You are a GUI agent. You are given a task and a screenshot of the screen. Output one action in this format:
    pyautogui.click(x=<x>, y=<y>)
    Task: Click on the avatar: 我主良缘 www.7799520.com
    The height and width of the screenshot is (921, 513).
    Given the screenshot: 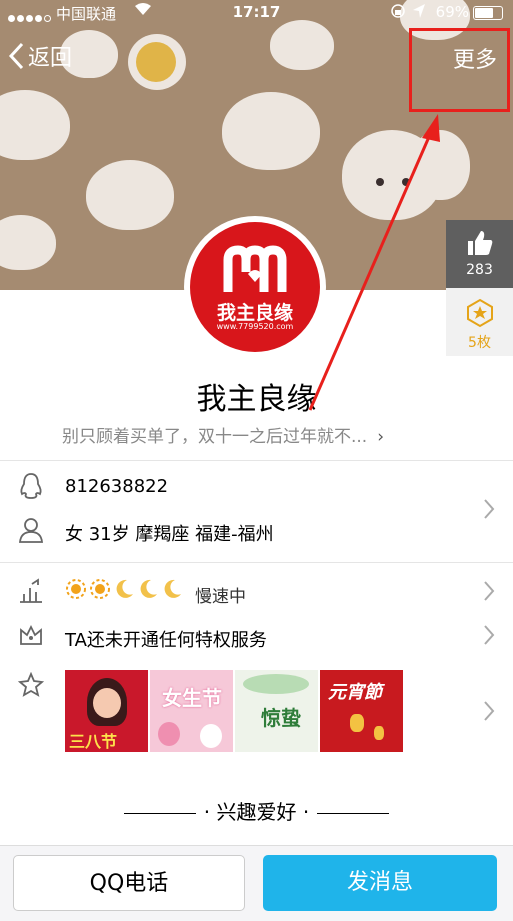 What is the action you would take?
    pyautogui.click(x=255, y=287)
    